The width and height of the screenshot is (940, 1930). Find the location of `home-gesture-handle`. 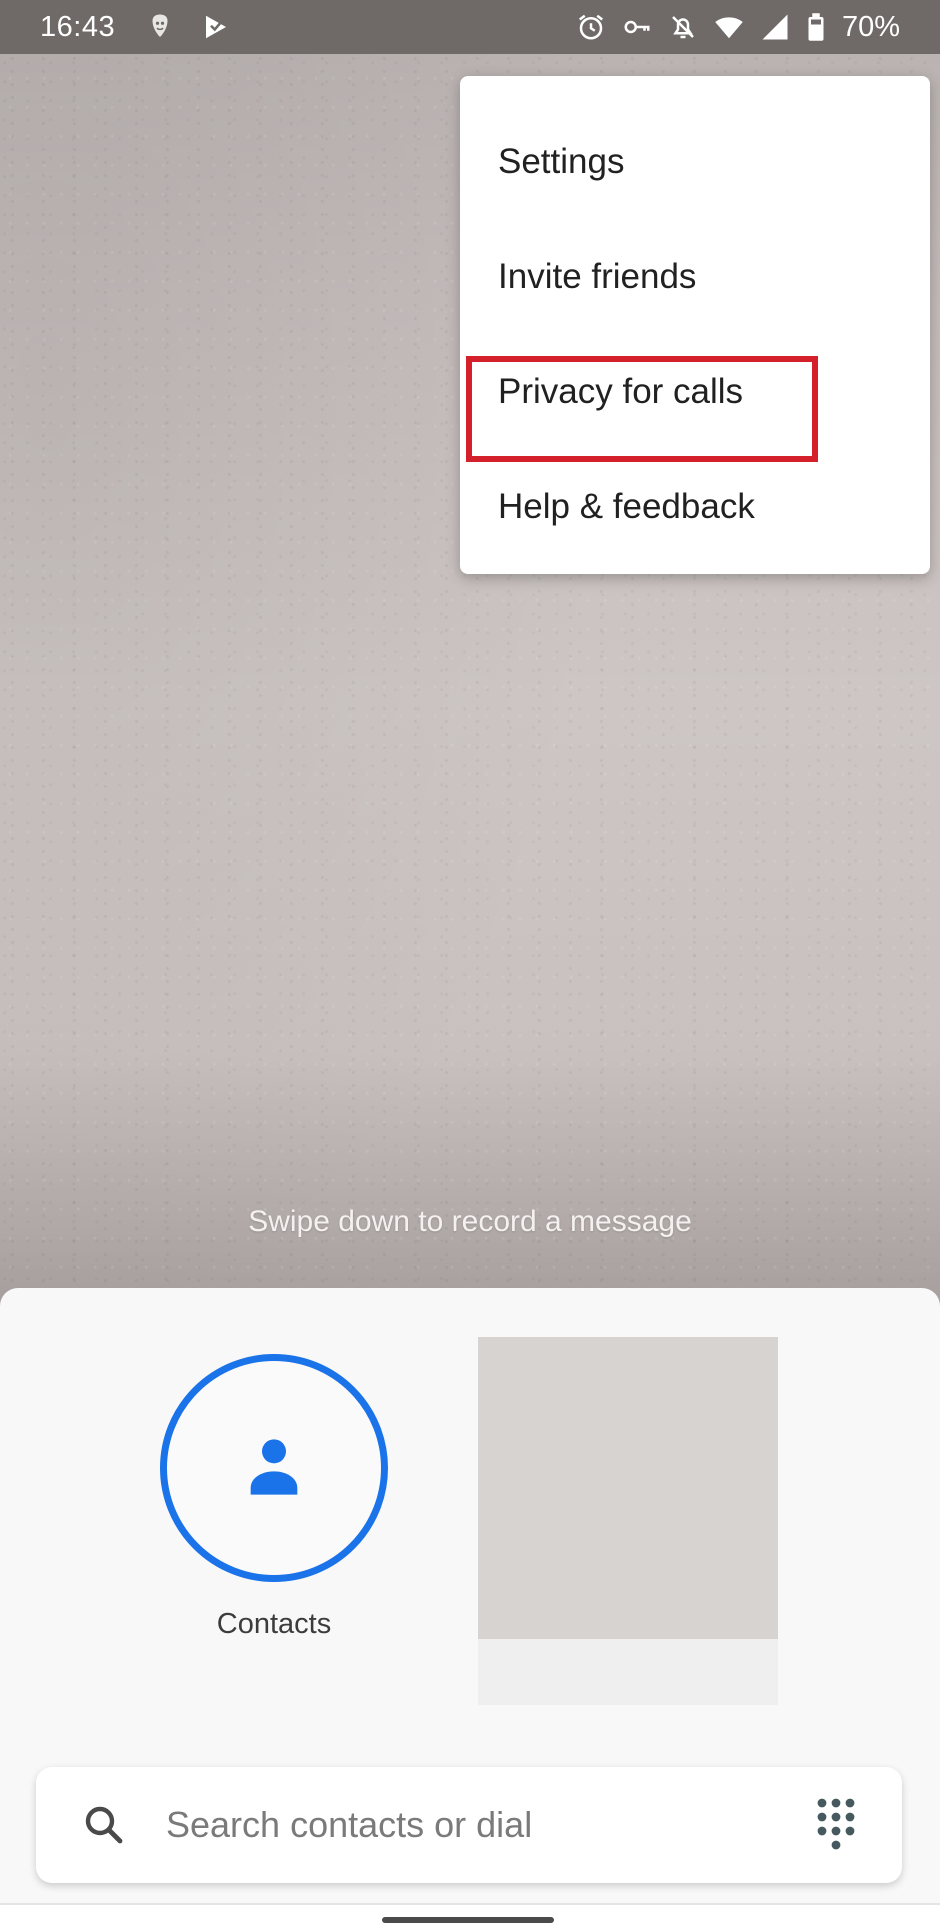

home-gesture-handle is located at coordinates (468, 1920).